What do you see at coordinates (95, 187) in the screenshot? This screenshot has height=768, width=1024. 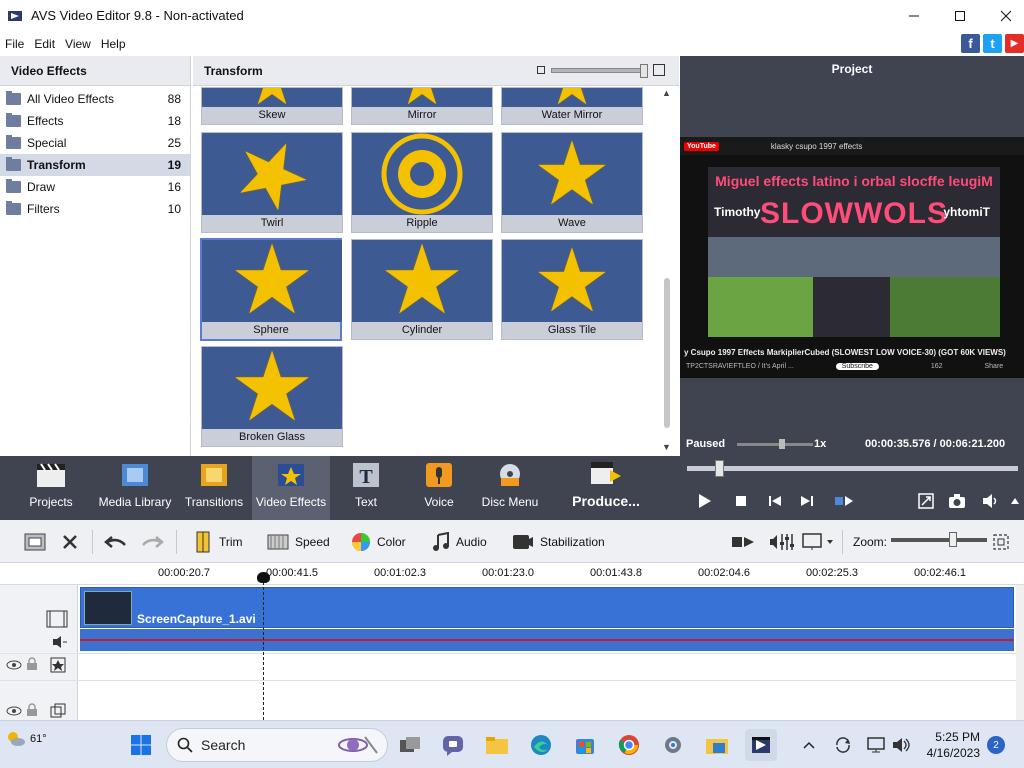 I see `category-draw: Draw 16` at bounding box center [95, 187].